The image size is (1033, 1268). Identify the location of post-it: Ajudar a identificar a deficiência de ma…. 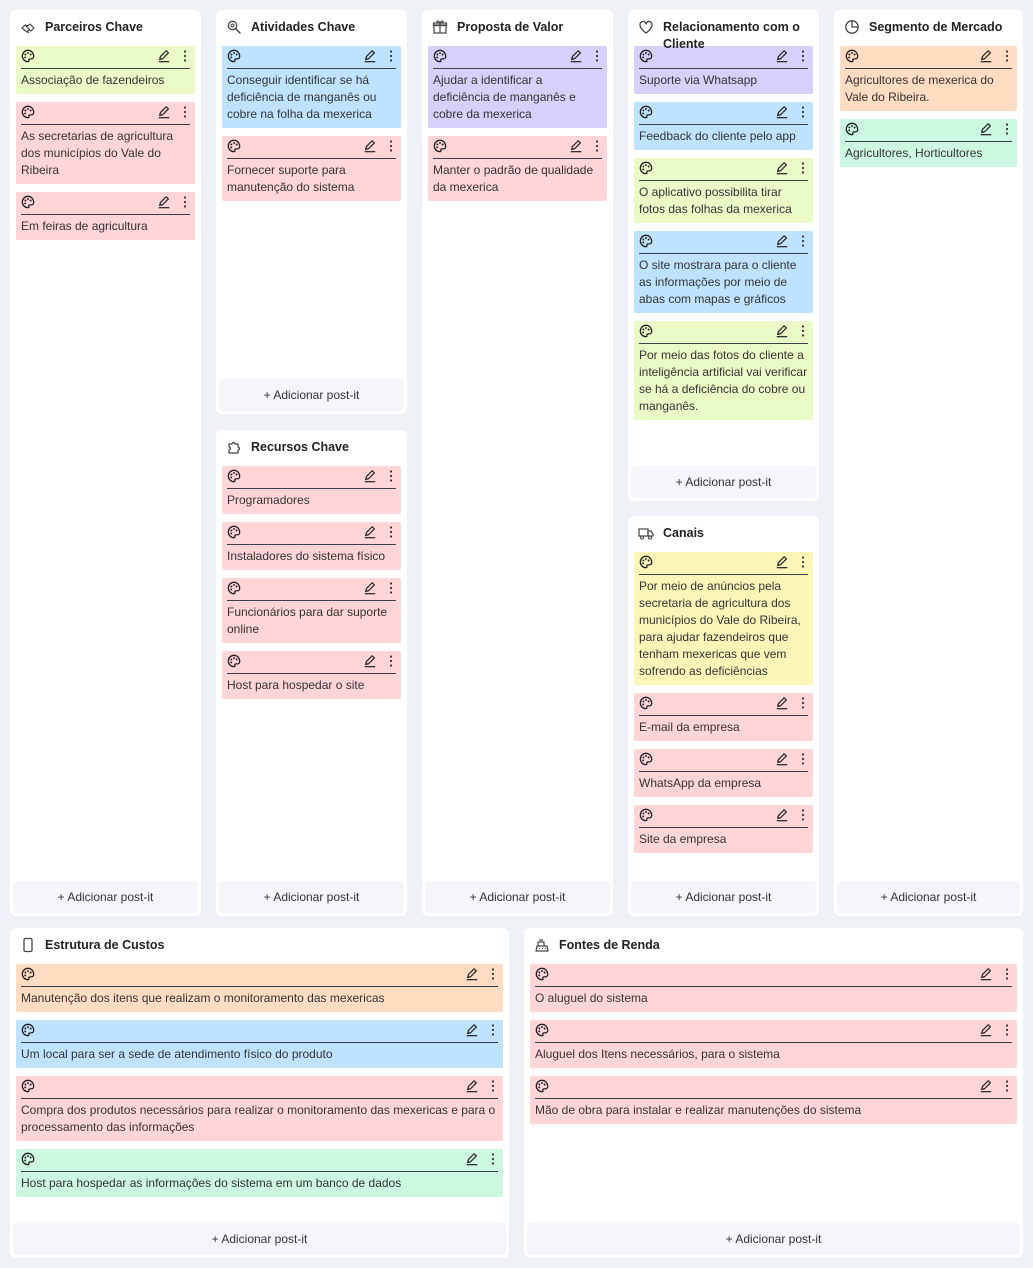
(517, 87).